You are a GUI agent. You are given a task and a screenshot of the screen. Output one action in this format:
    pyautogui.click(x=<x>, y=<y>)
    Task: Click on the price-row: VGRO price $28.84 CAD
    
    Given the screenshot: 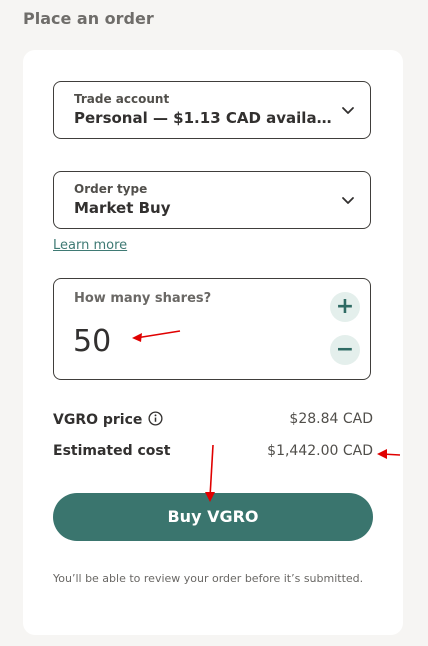 What is the action you would take?
    pyautogui.click(x=213, y=421)
    